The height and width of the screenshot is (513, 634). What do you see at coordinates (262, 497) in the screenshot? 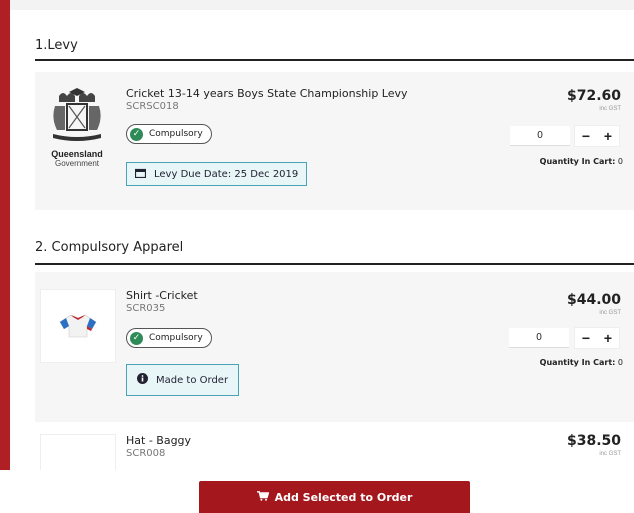
I see `cart-icon` at bounding box center [262, 497].